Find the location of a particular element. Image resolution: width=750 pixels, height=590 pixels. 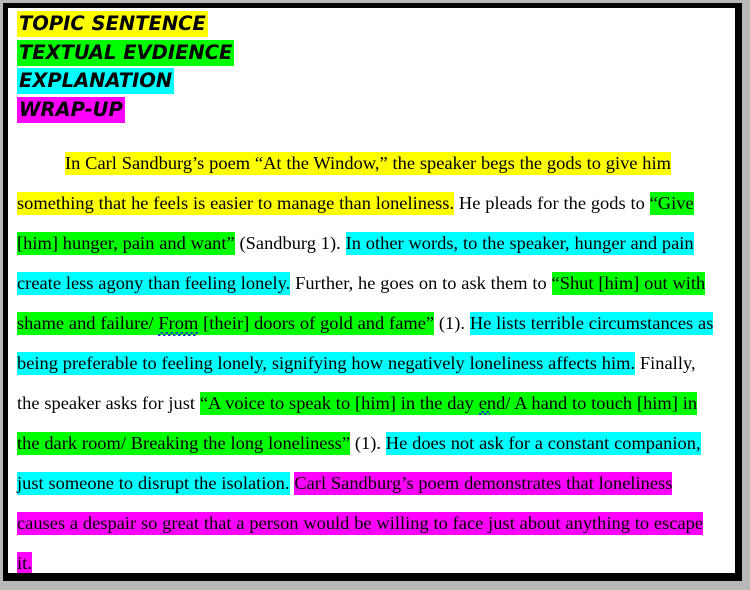

legend-item-2: TEXTUAL EVDIENCE is located at coordinates (376, 52).